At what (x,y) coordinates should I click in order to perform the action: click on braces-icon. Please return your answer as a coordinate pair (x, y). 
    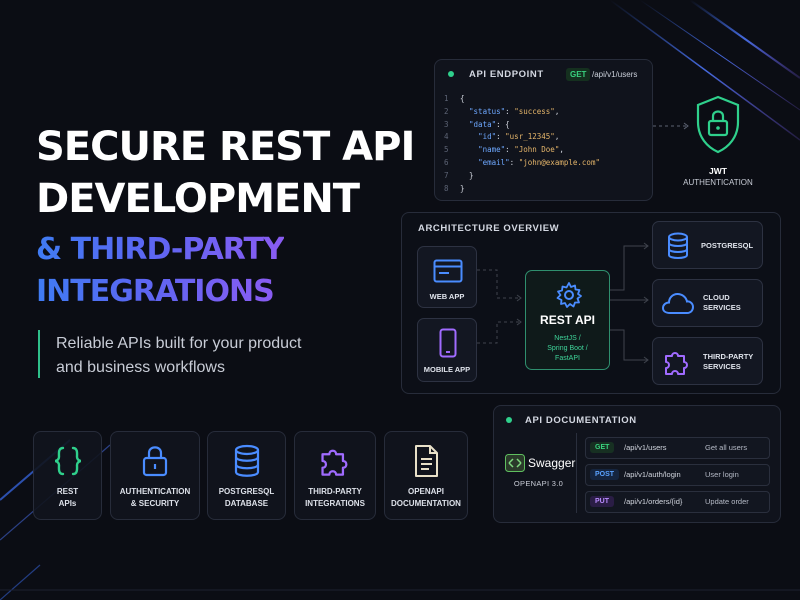
    Looking at the image, I should click on (67, 461).